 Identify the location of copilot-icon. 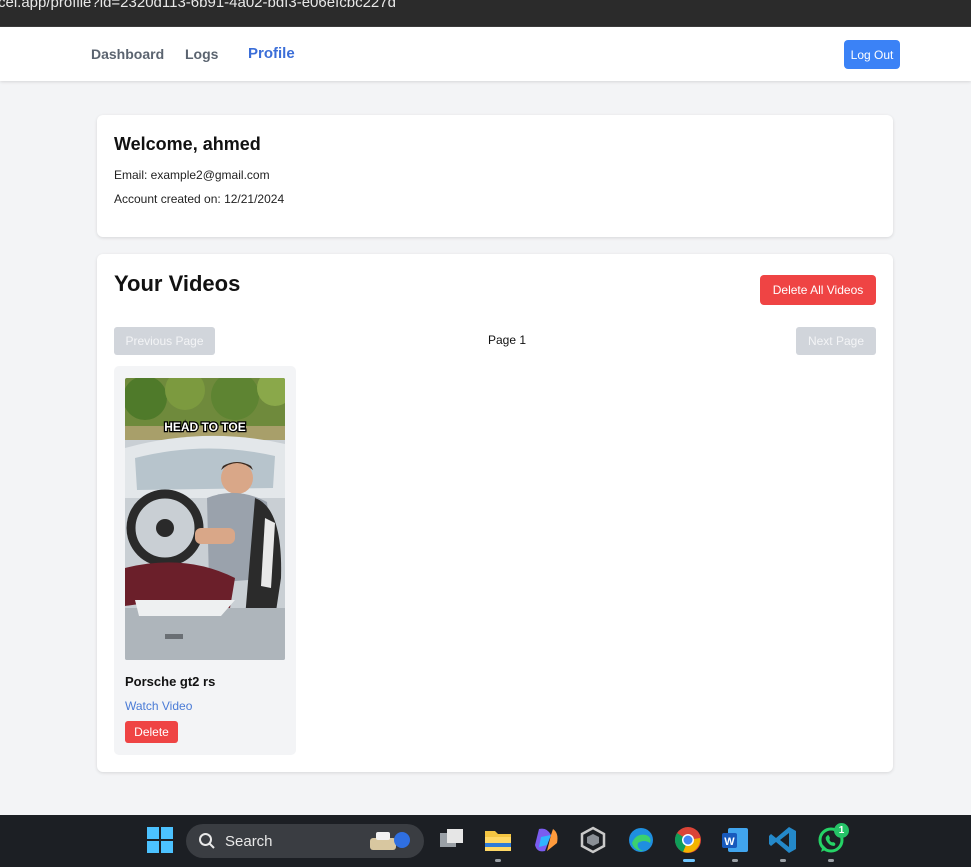
(546, 840).